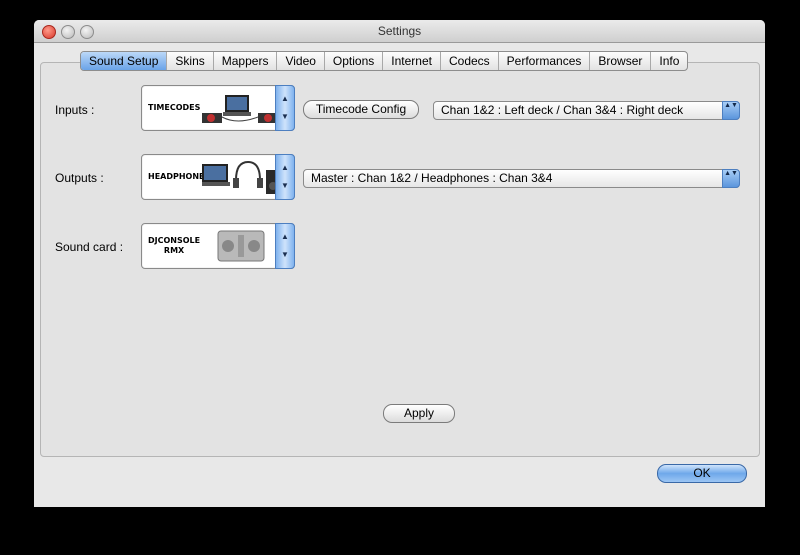 This screenshot has height=555, width=800. Describe the element at coordinates (669, 61) in the screenshot. I see `tab-info: Info` at that location.